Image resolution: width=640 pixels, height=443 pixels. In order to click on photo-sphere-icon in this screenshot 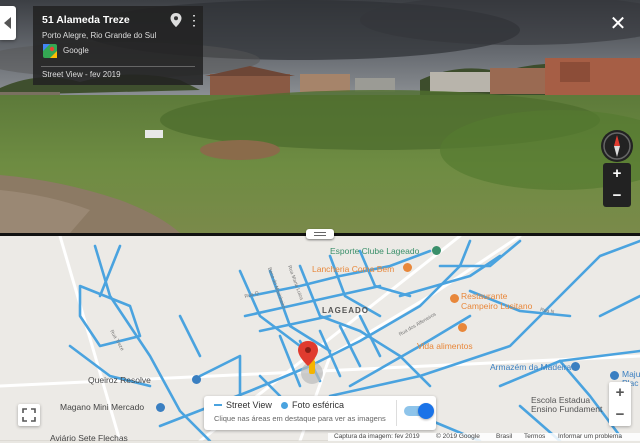, I will do `click(284, 405)`.